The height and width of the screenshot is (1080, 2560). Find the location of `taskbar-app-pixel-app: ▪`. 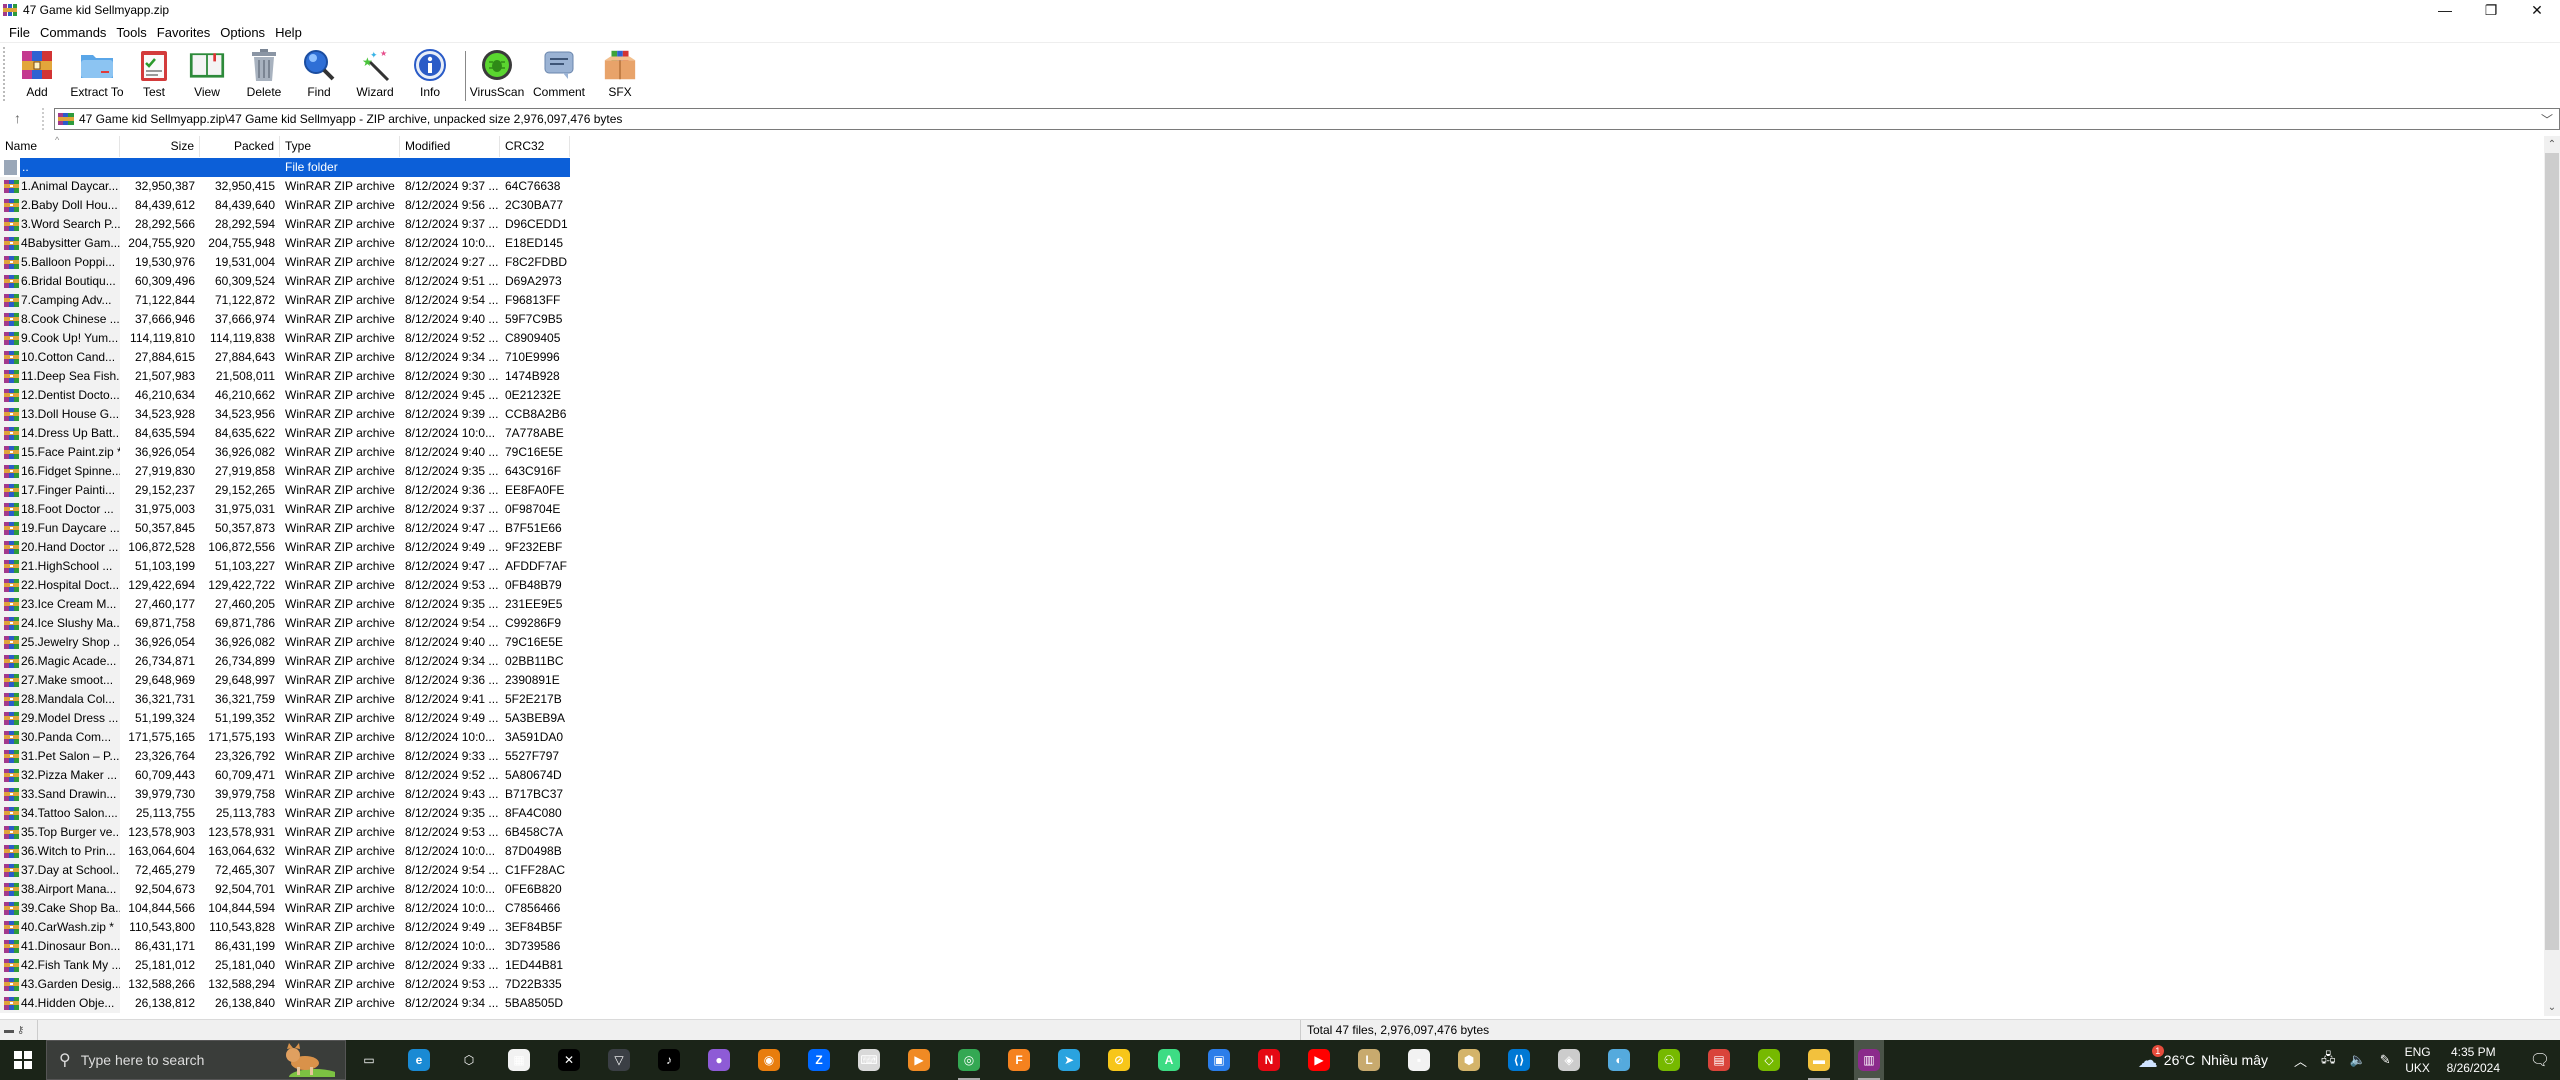

taskbar-app-pixel-app: ▪ is located at coordinates (1419, 1060).